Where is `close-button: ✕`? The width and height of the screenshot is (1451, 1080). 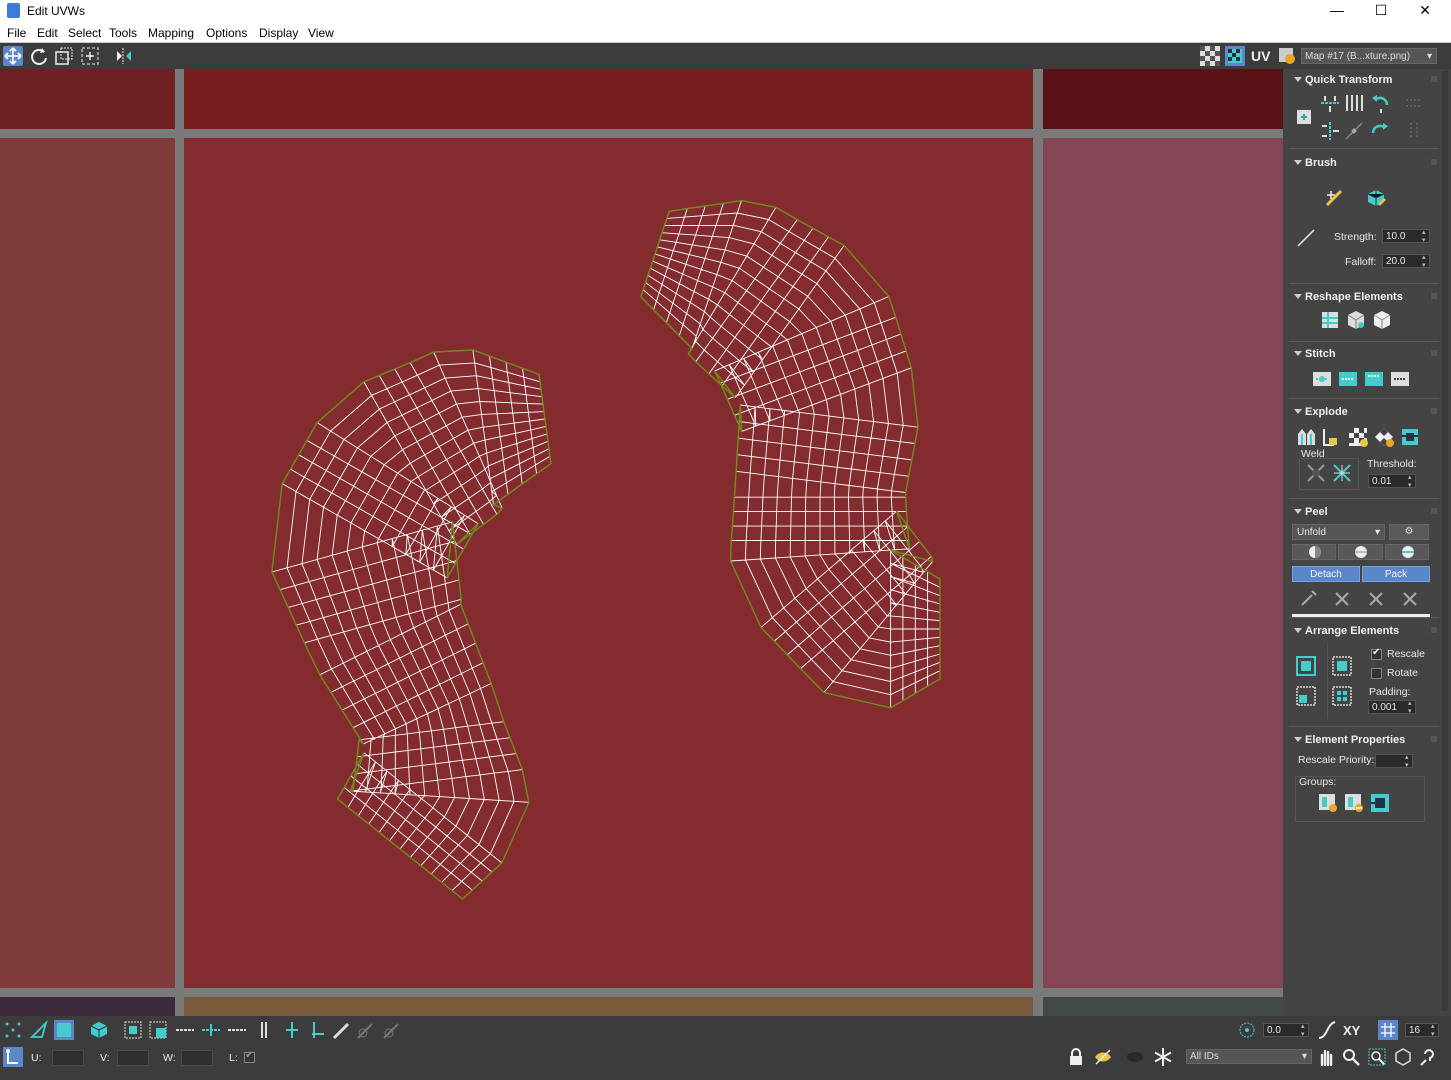 close-button: ✕ is located at coordinates (1425, 11).